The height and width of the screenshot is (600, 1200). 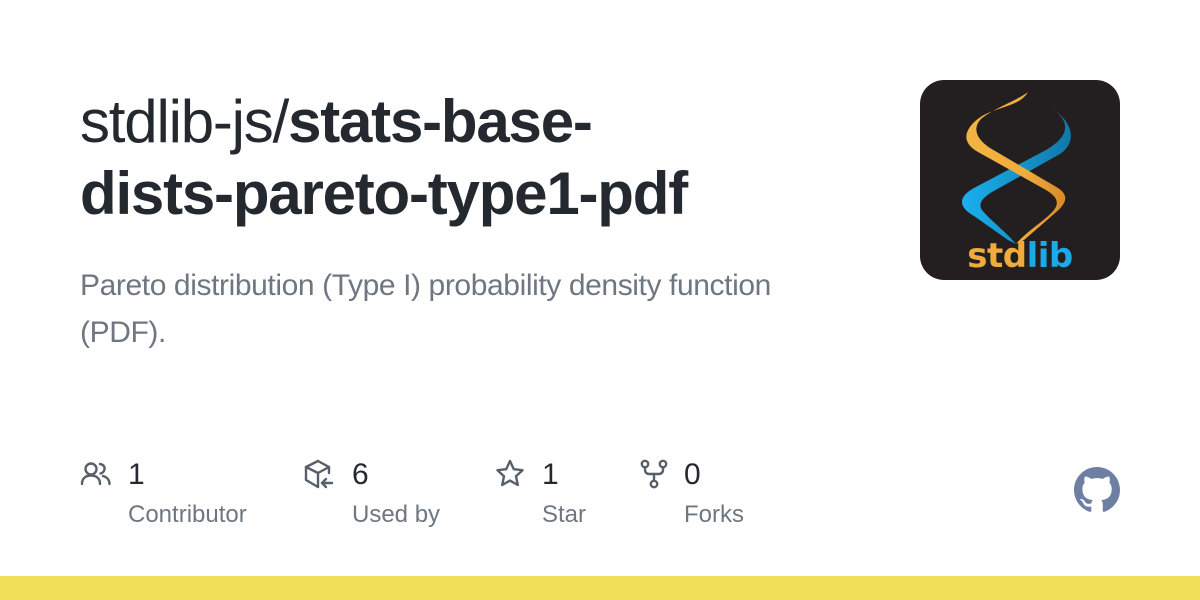 What do you see at coordinates (360, 474) in the screenshot?
I see `used-by-count: 6` at bounding box center [360, 474].